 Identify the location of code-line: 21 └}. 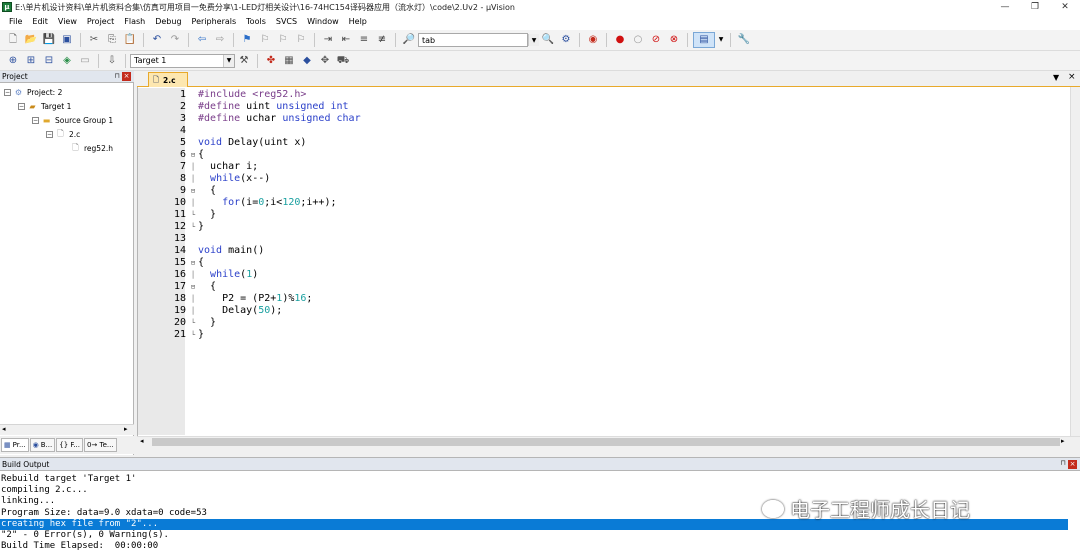
(603, 335).